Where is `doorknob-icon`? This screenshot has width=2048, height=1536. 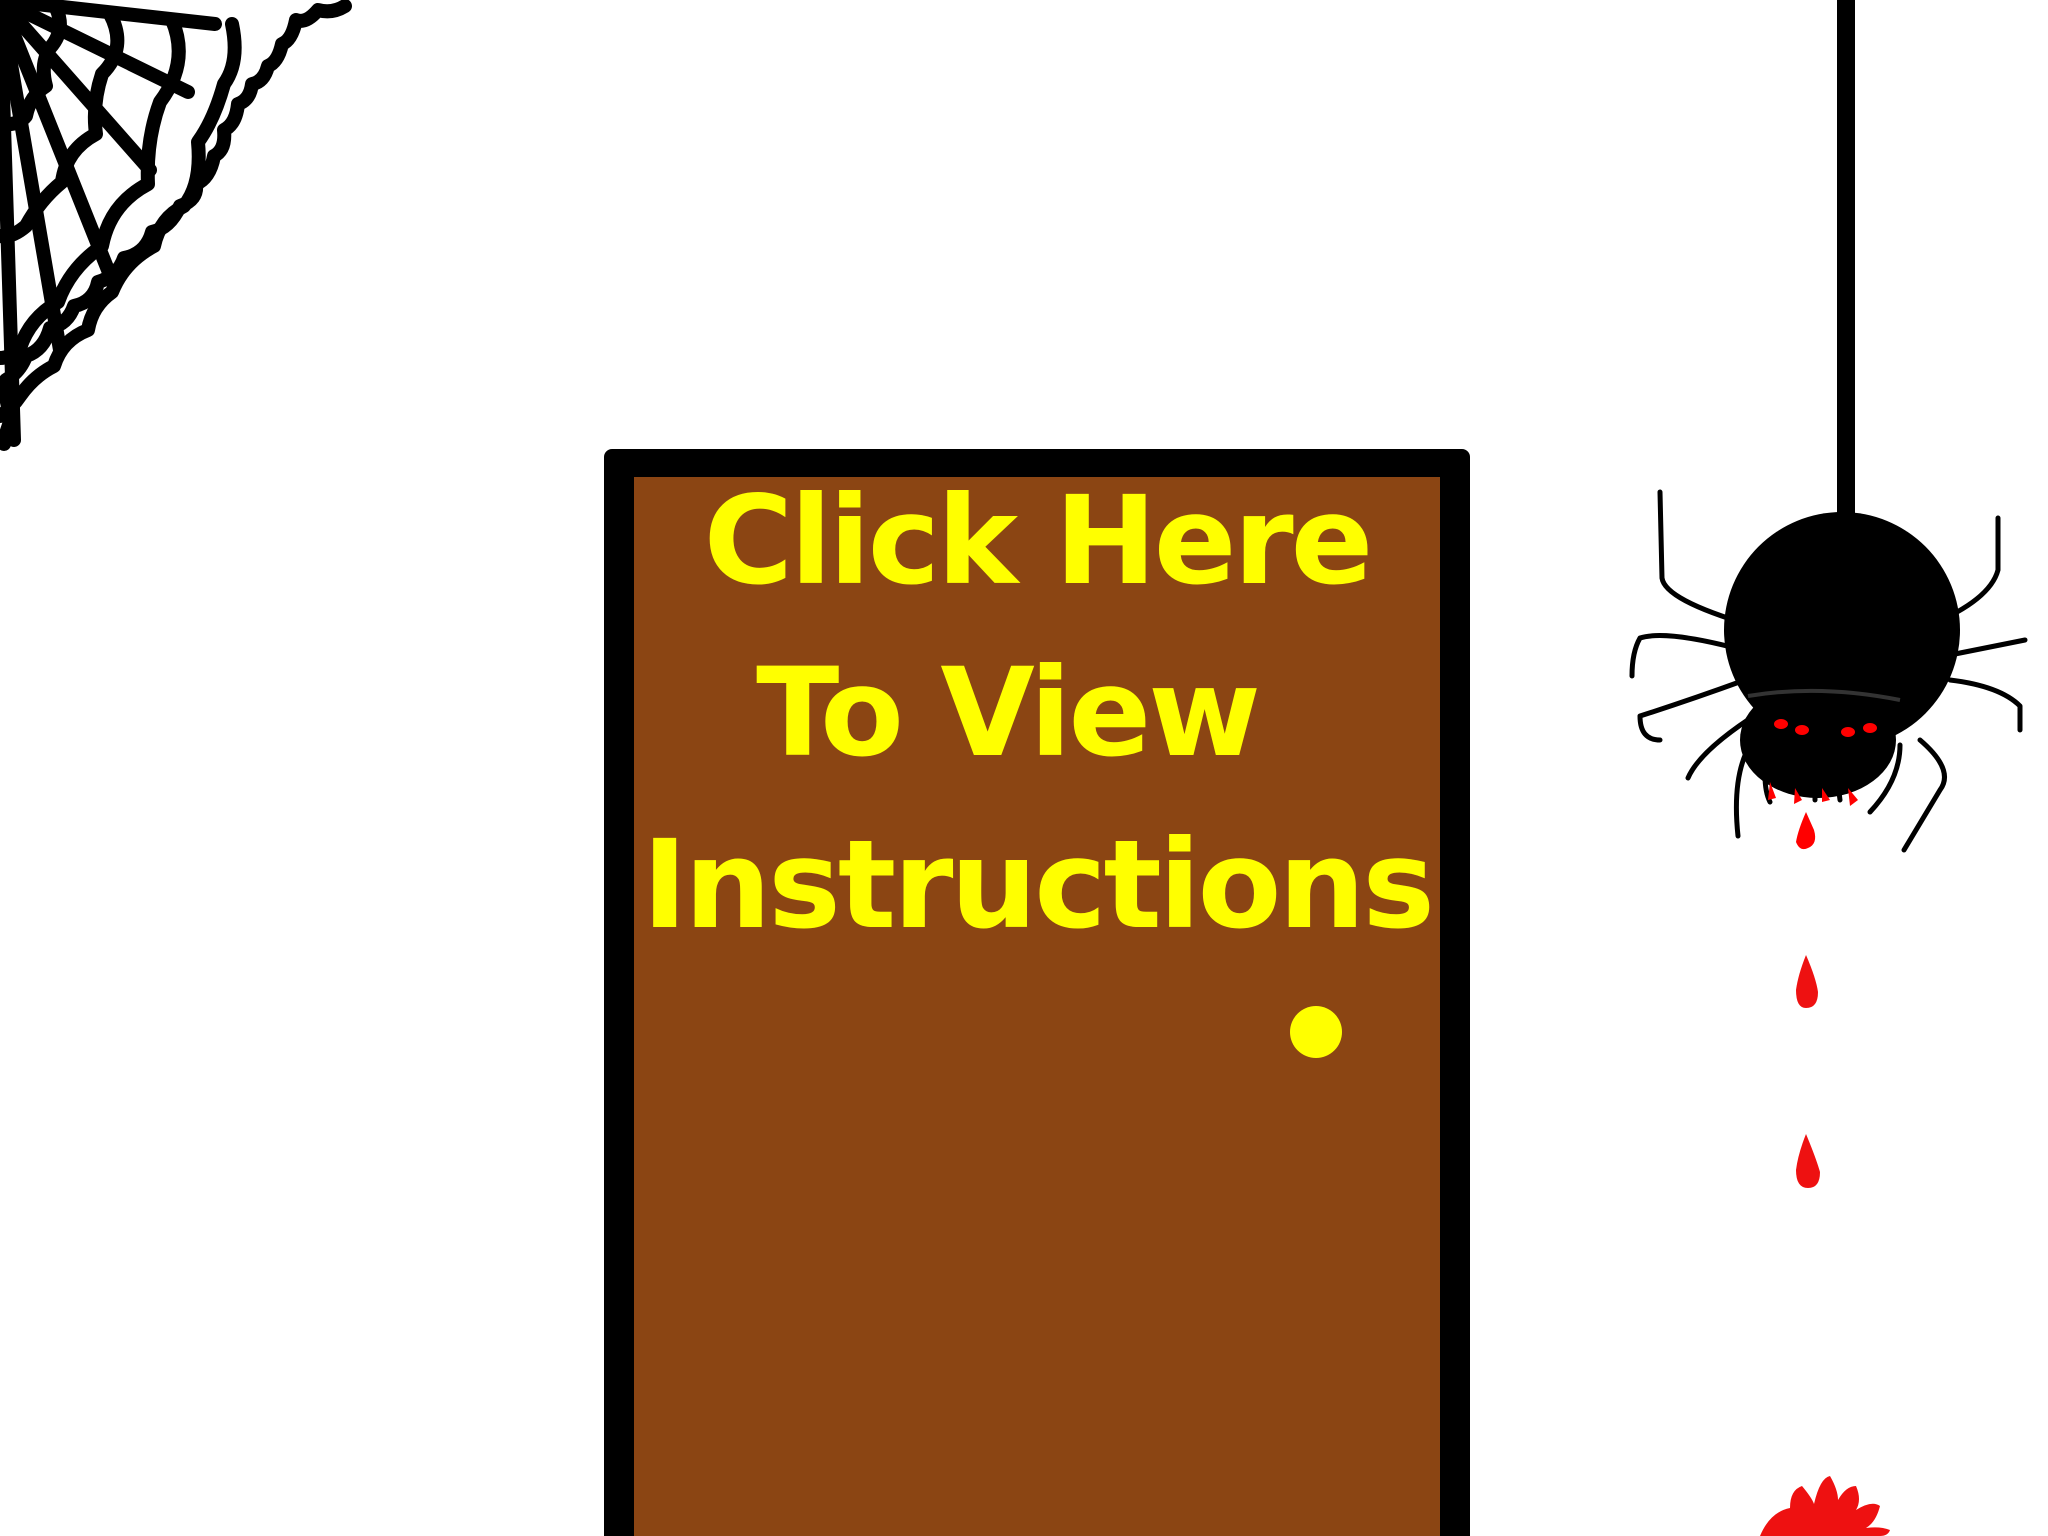
doorknob-icon is located at coordinates (1316, 1032).